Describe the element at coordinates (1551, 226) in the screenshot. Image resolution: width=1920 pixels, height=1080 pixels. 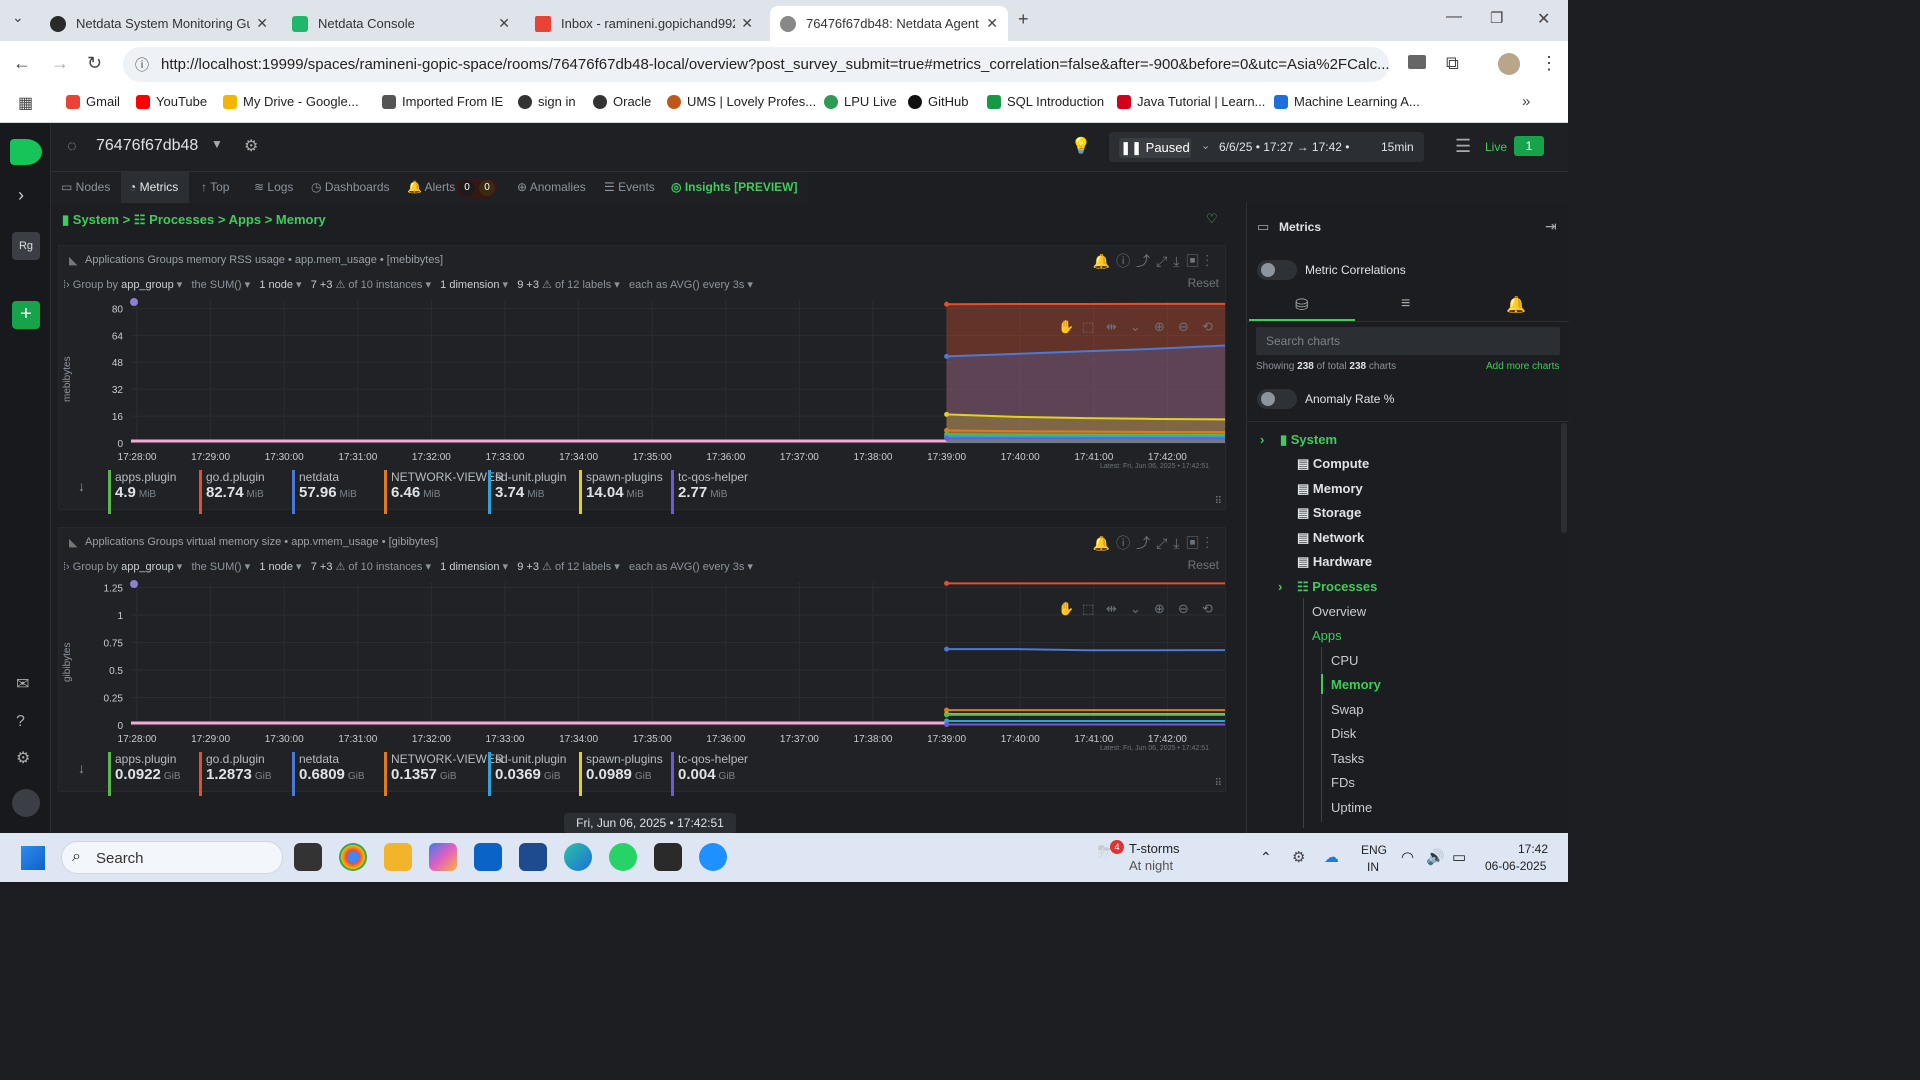
I see `collapse-panel-icon: ⇥` at that location.